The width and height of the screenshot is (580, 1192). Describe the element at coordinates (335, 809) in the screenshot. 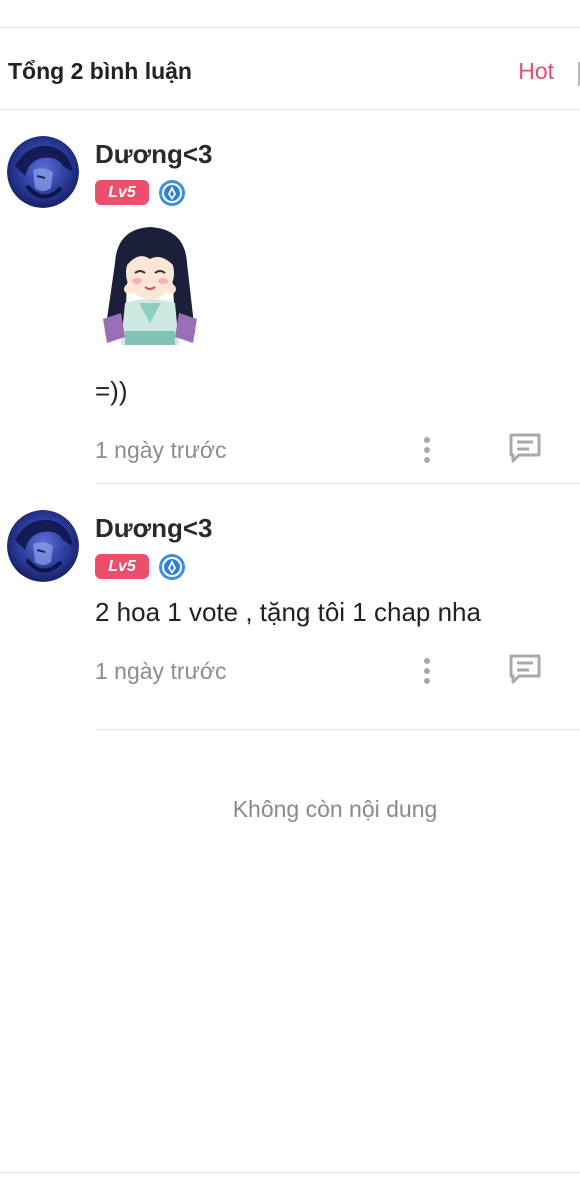

I see `end-of-content-message: Không còn nội dung` at that location.